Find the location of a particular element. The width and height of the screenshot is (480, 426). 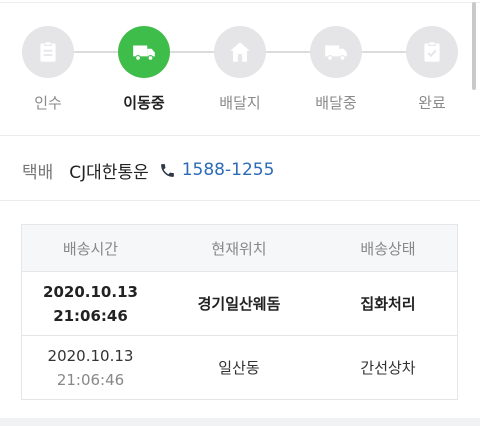

table-header: 배송시간 현재위치 배송상태 is located at coordinates (239, 248).